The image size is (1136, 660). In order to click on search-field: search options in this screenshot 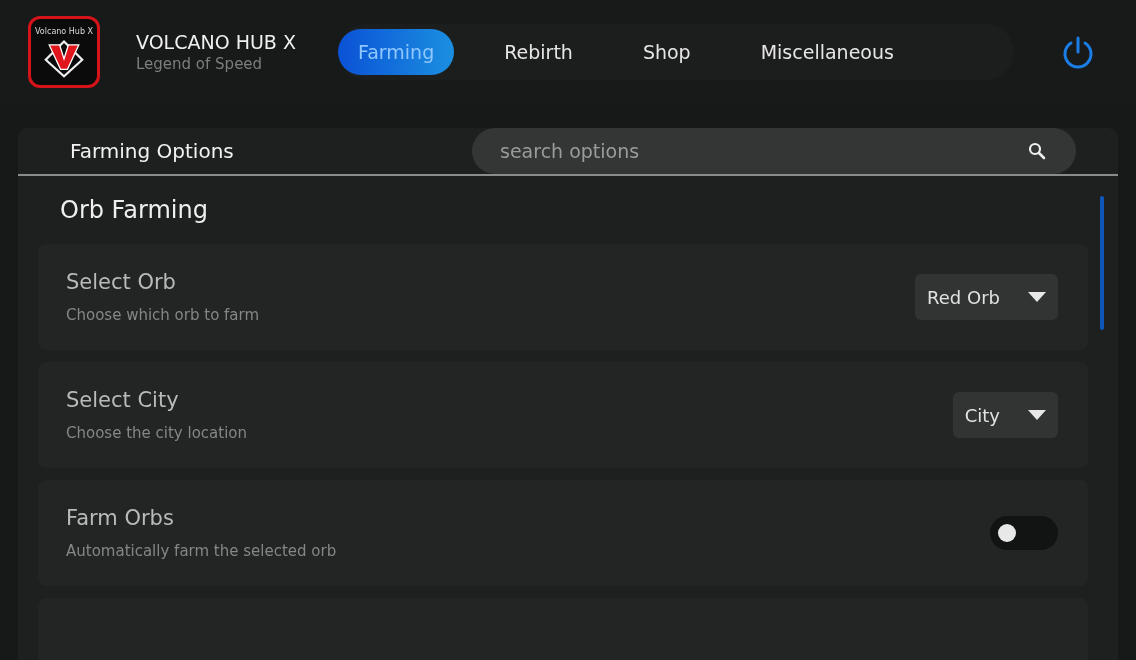, I will do `click(774, 151)`.